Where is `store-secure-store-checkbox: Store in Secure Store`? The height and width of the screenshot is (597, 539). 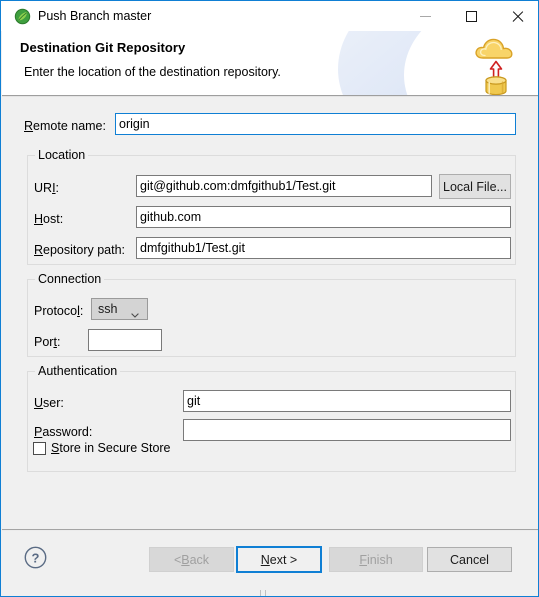 store-secure-store-checkbox: Store in Secure Store is located at coordinates (102, 448).